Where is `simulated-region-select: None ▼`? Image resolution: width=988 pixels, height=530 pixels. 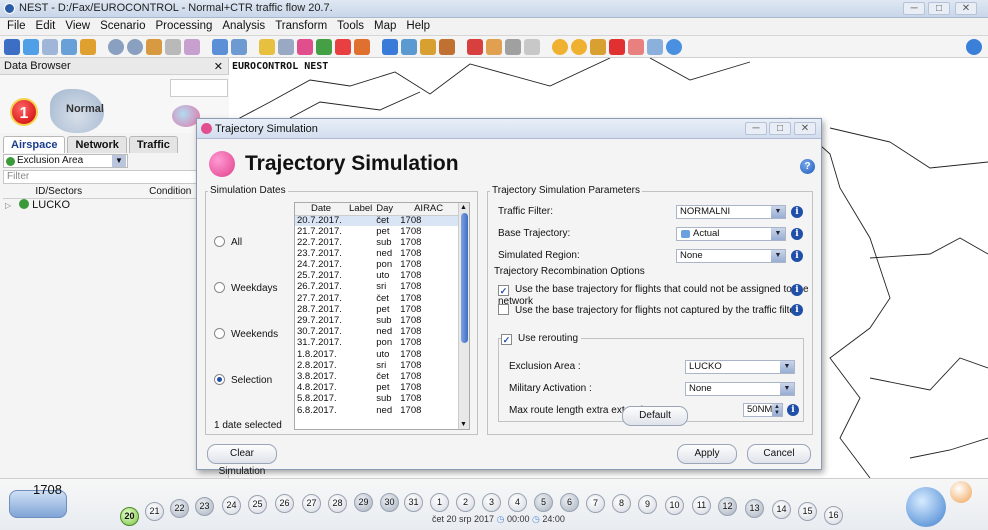 simulated-region-select: None ▼ is located at coordinates (731, 256).